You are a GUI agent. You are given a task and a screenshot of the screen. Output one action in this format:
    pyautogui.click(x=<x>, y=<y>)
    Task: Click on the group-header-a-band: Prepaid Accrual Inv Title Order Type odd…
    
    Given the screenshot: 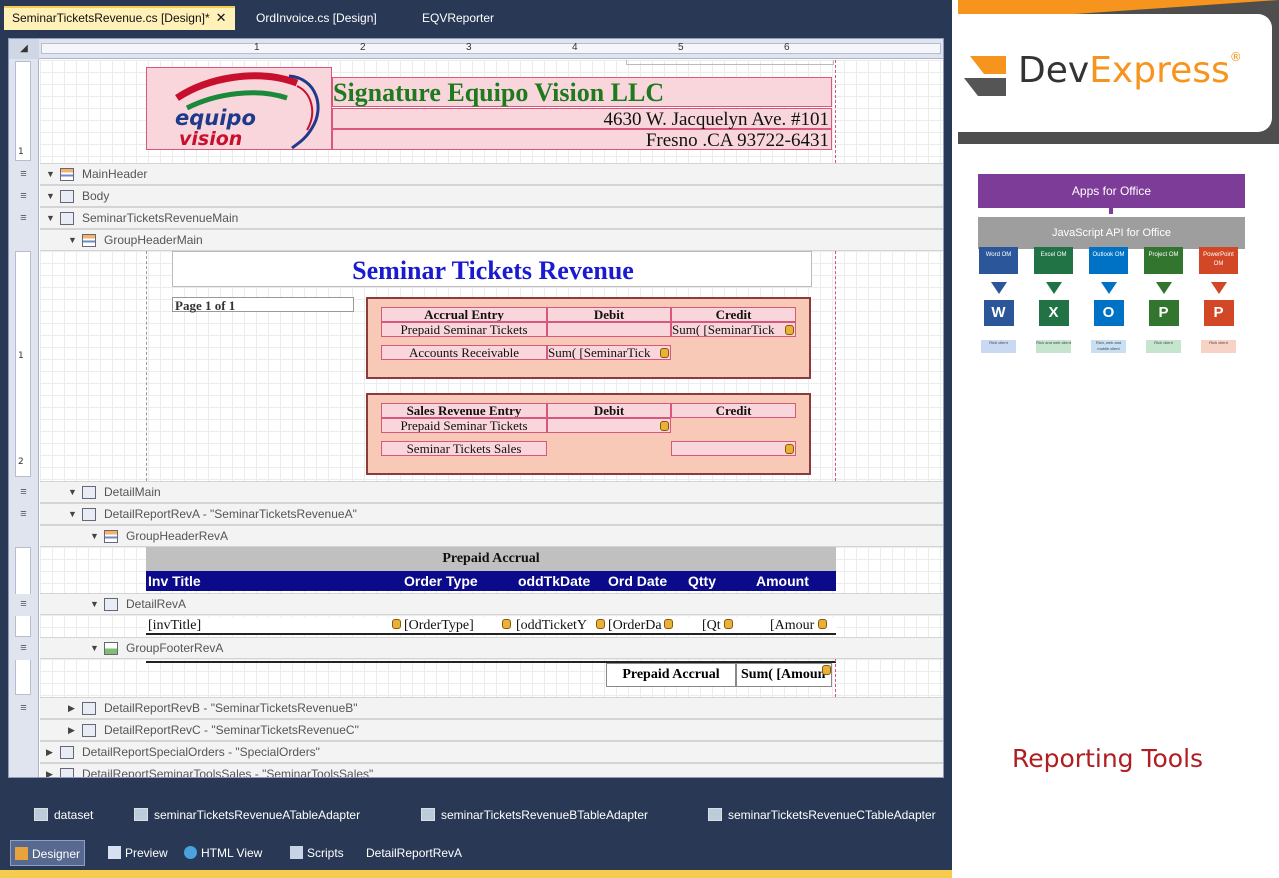 What is the action you would take?
    pyautogui.click(x=491, y=570)
    